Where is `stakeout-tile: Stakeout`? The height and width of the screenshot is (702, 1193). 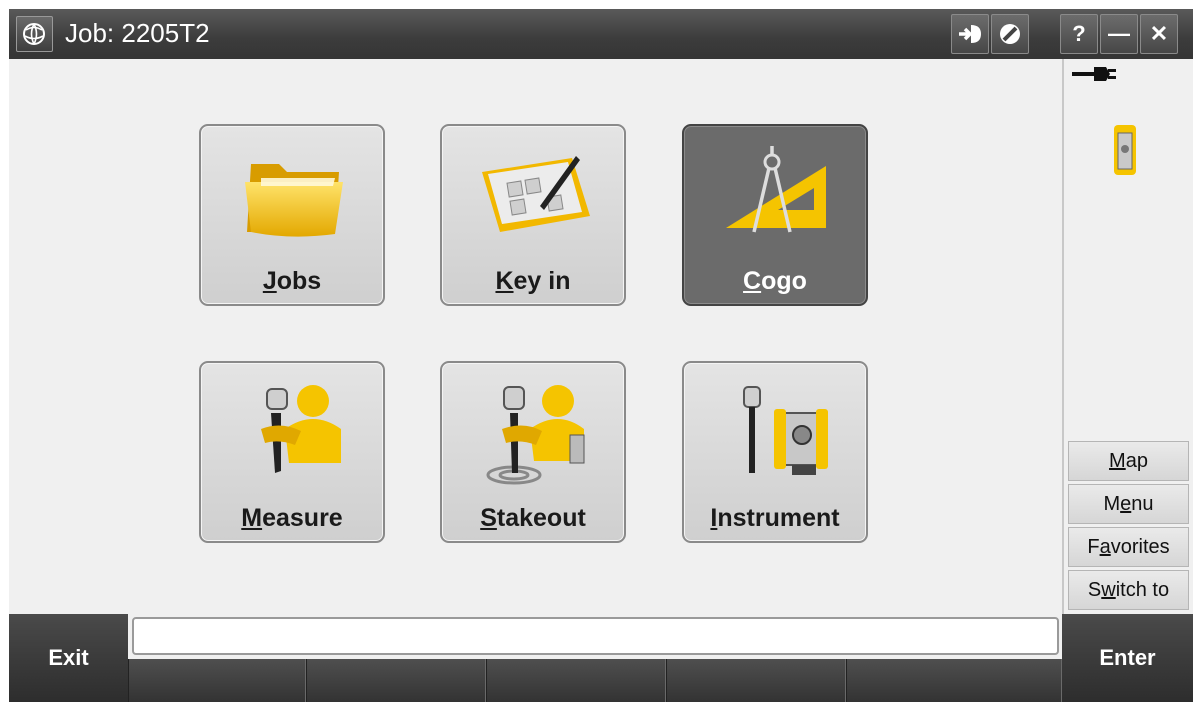 stakeout-tile: Stakeout is located at coordinates (533, 452).